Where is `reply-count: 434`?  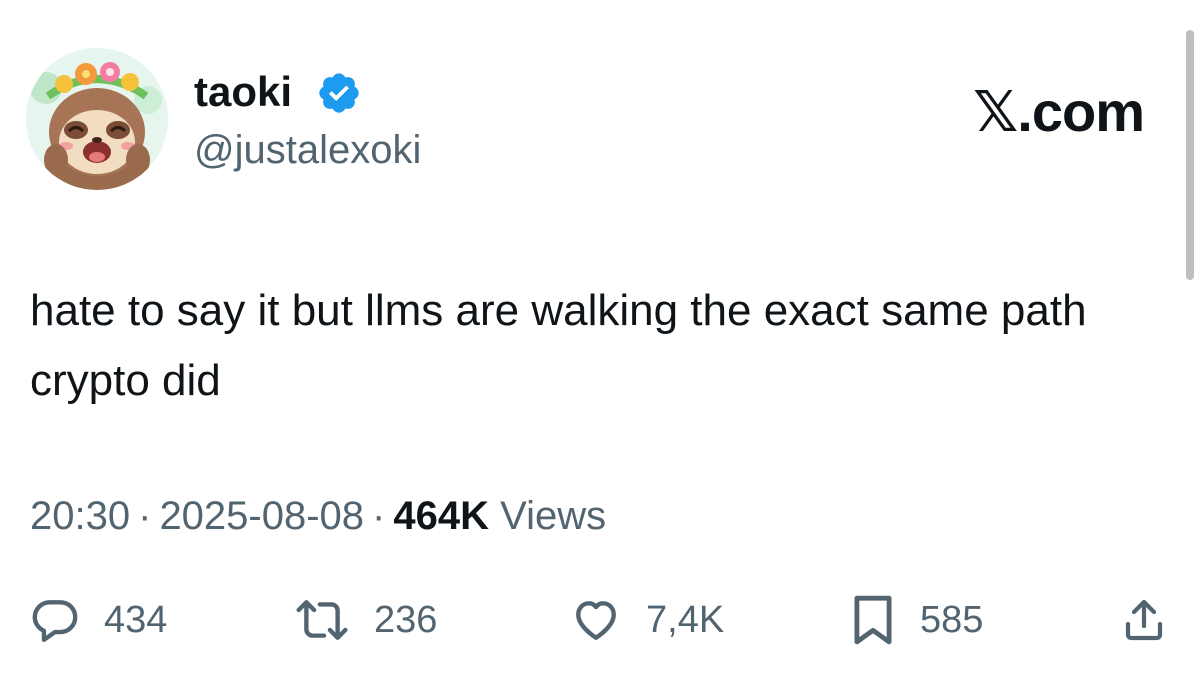
reply-count: 434 is located at coordinates (136, 620).